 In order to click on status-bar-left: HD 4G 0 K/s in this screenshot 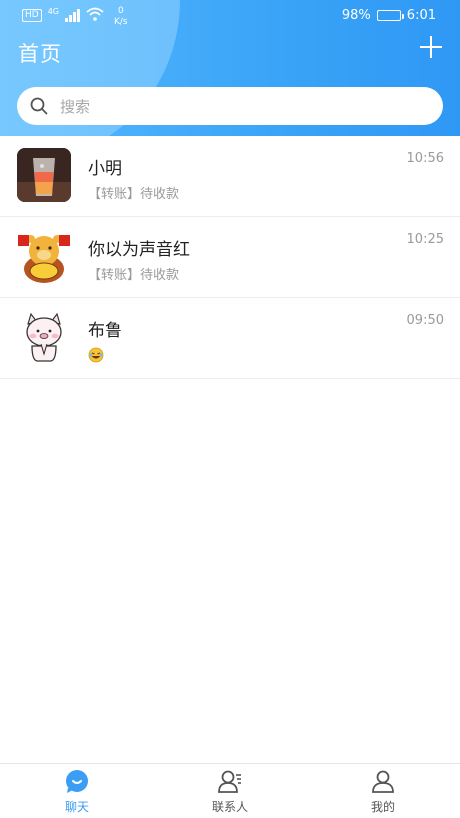, I will do `click(75, 17)`.